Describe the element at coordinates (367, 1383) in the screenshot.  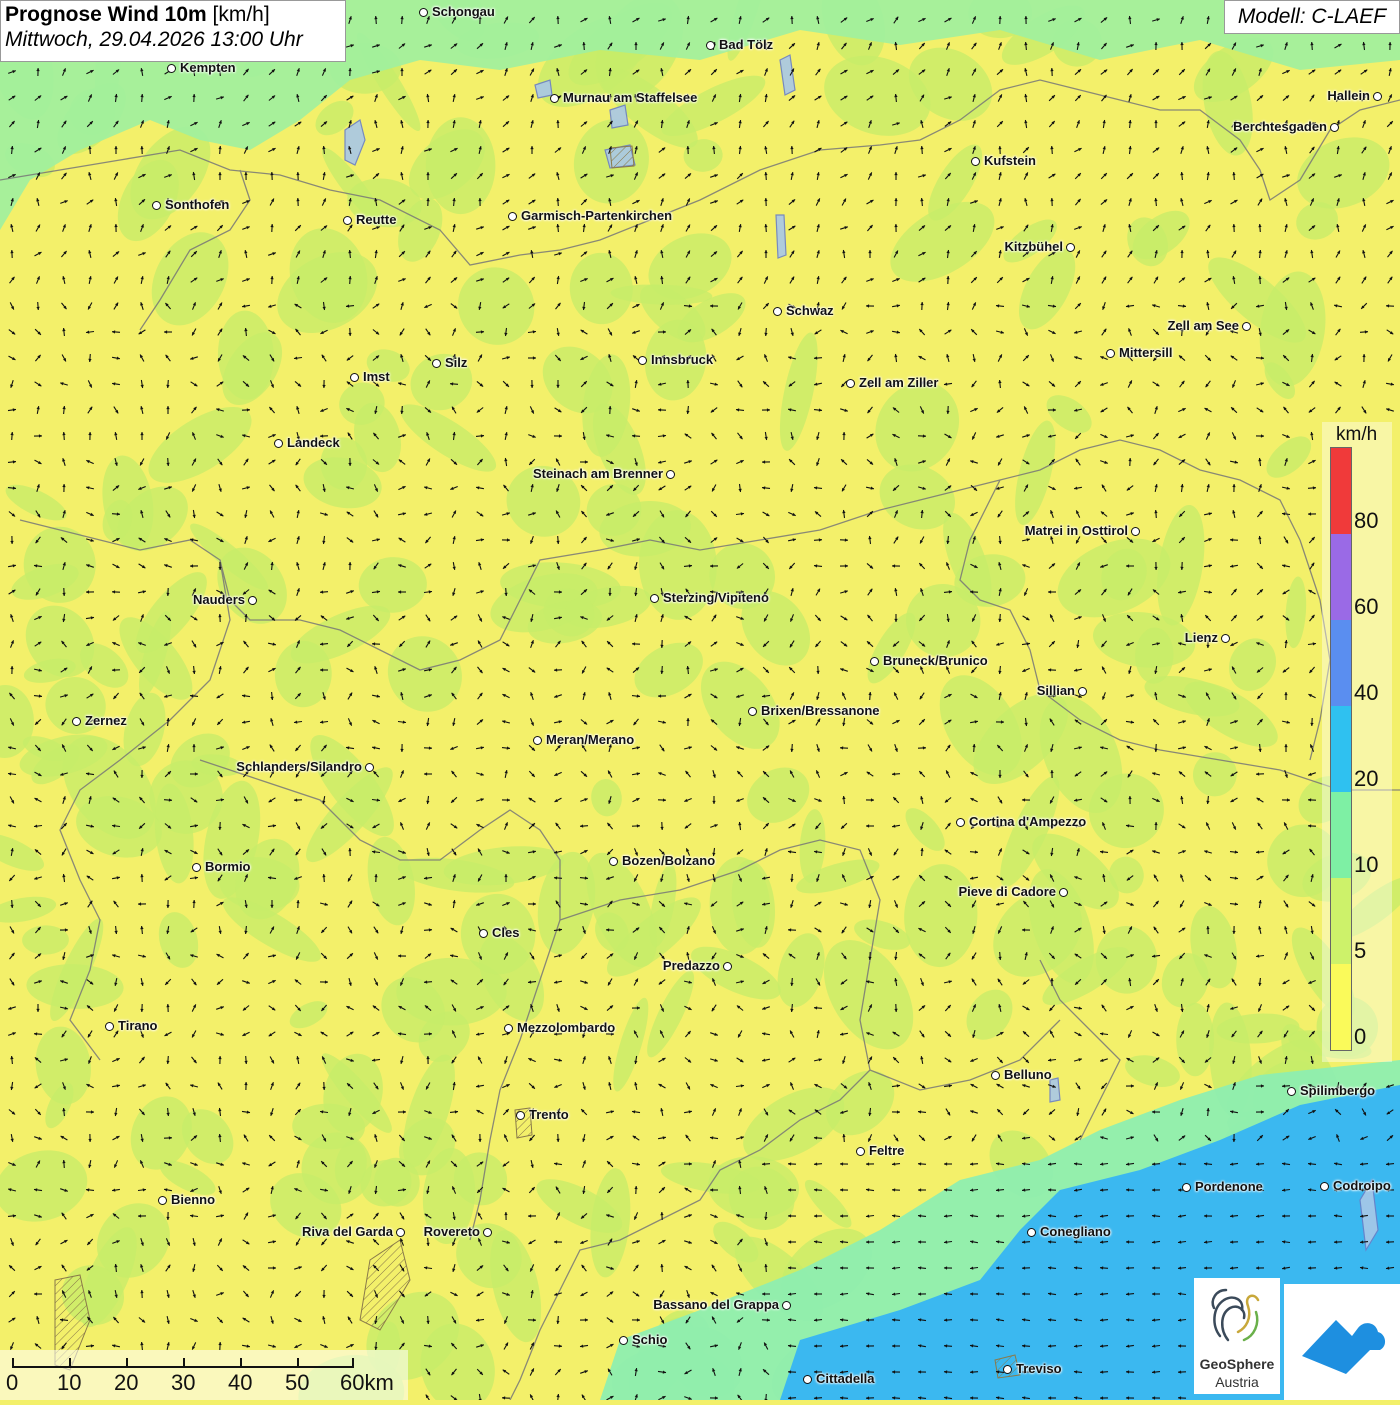
I see `scale-label: 60km` at that location.